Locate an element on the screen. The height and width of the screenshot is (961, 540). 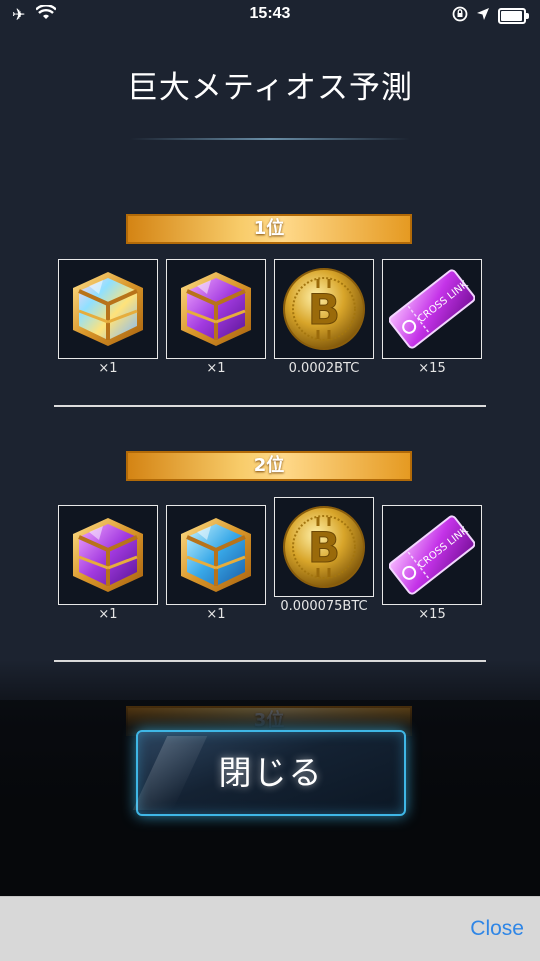
rank-1-banner: 1位 is located at coordinates (269, 229).